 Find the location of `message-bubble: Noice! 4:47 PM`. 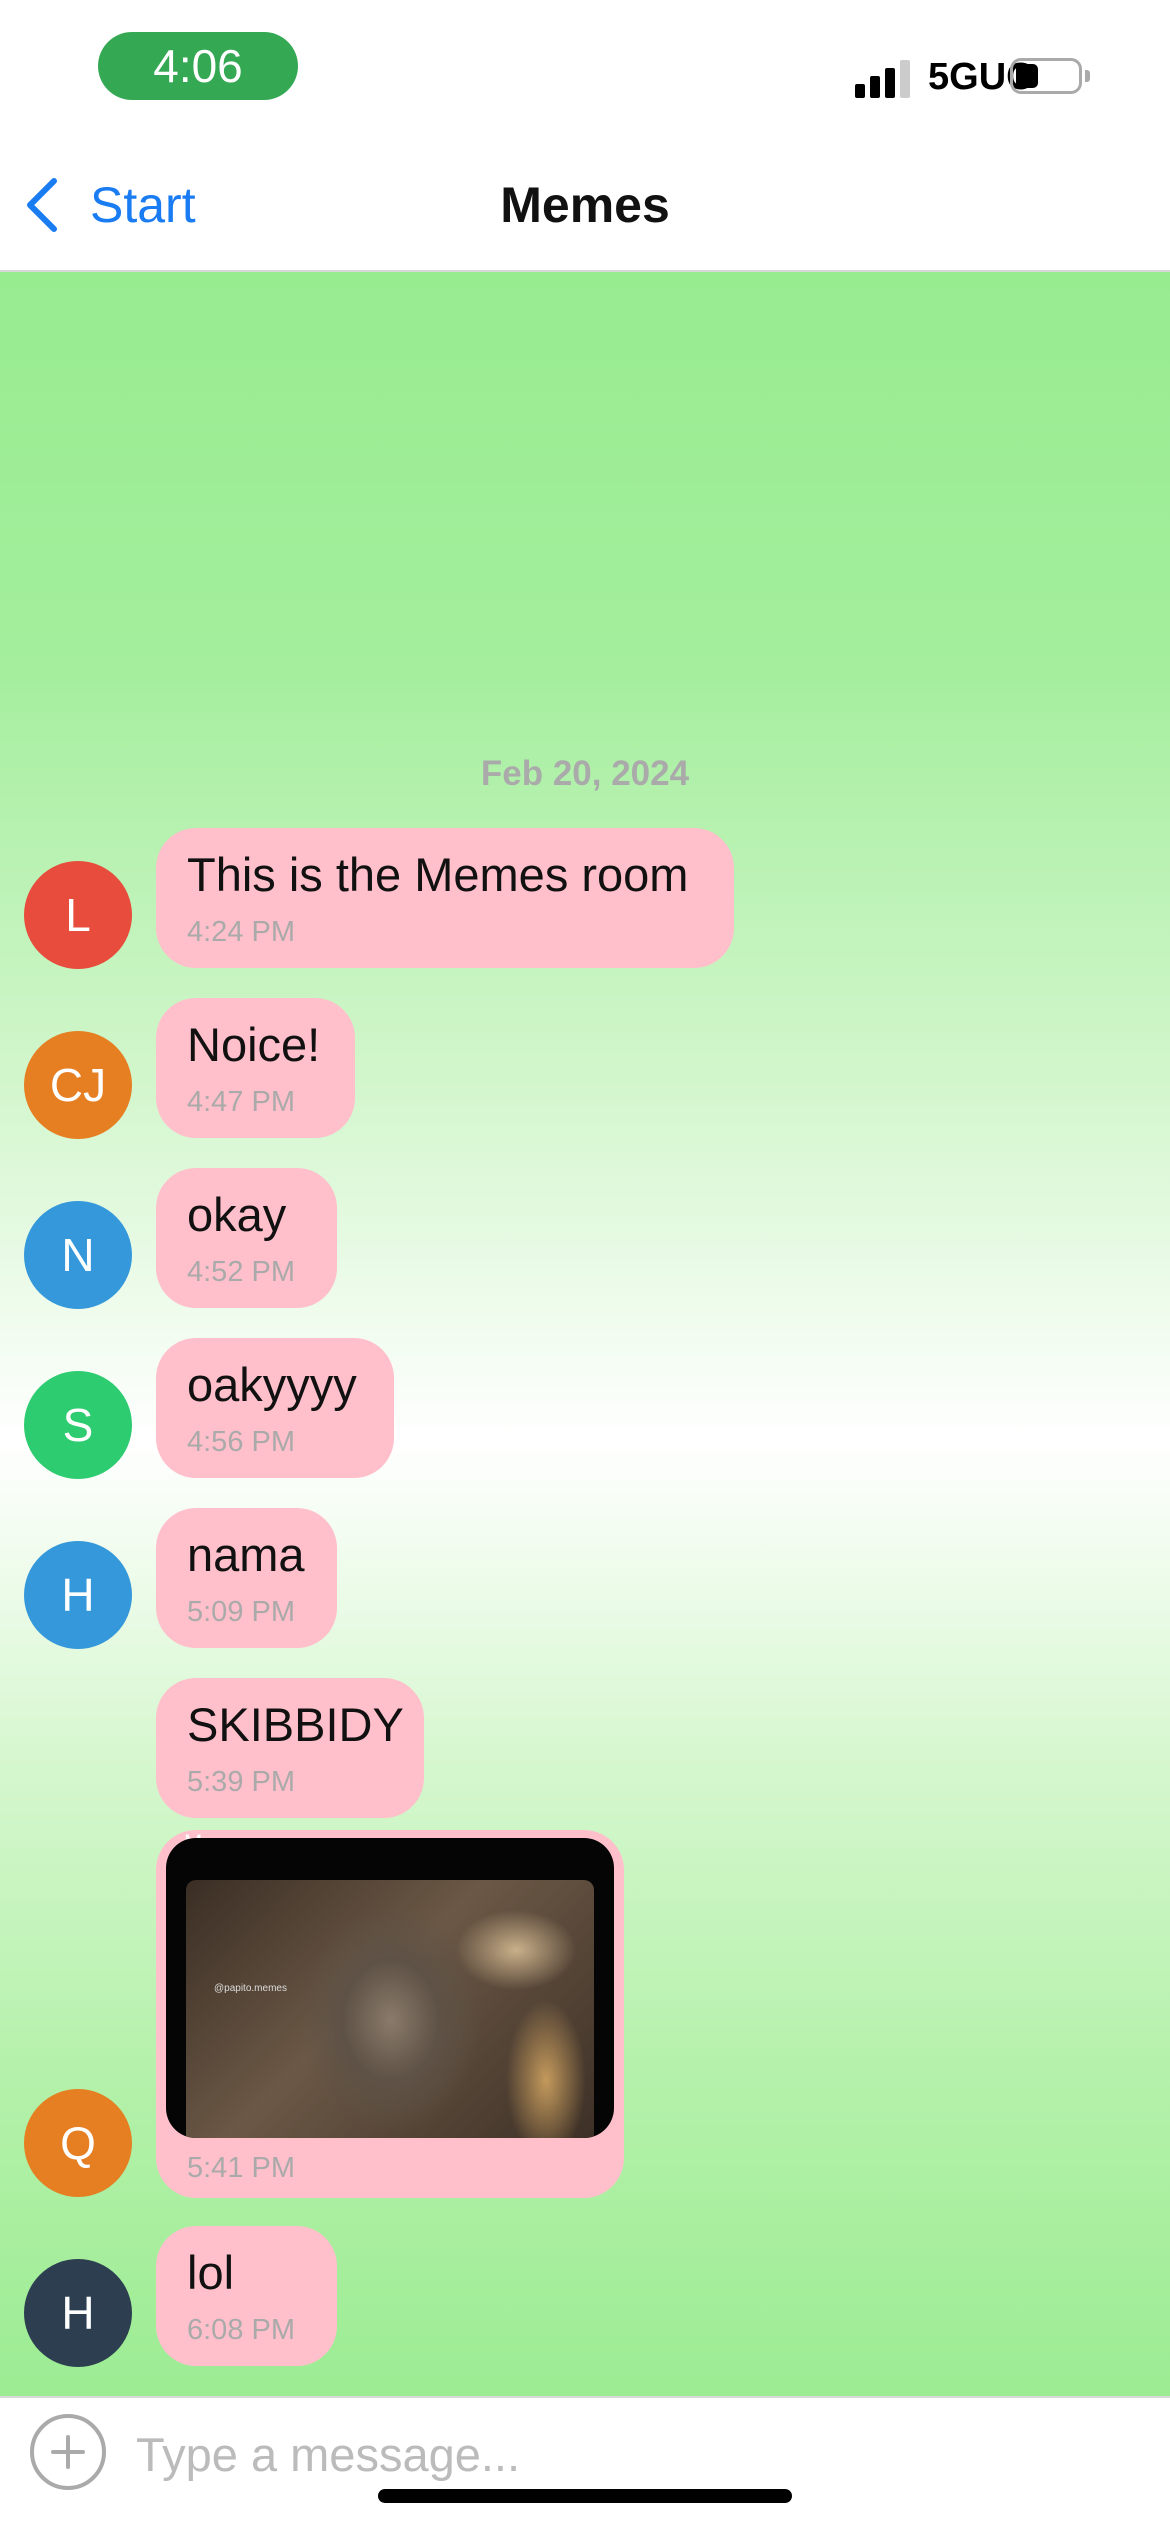

message-bubble: Noice! 4:47 PM is located at coordinates (255, 1068).